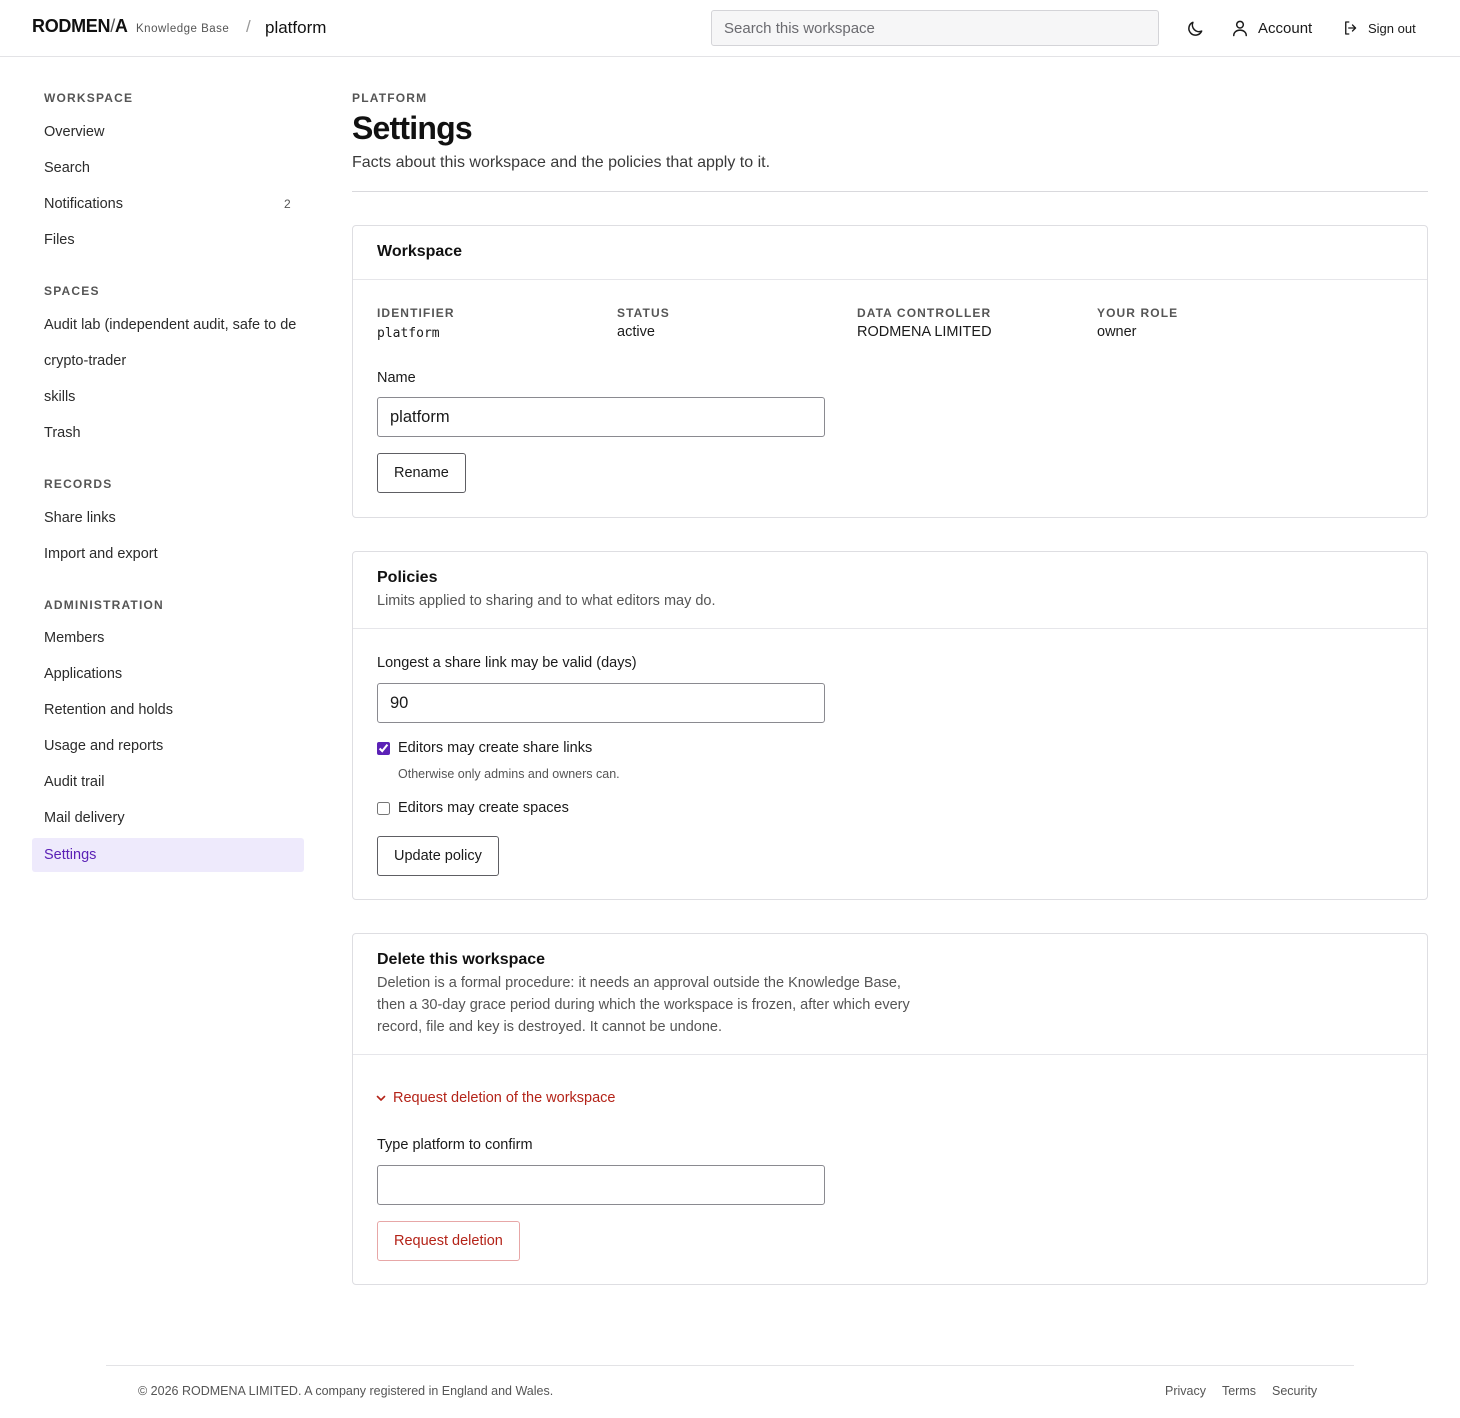 Image resolution: width=1460 pixels, height=1418 pixels. I want to click on rename-button: Rename, so click(421, 473).